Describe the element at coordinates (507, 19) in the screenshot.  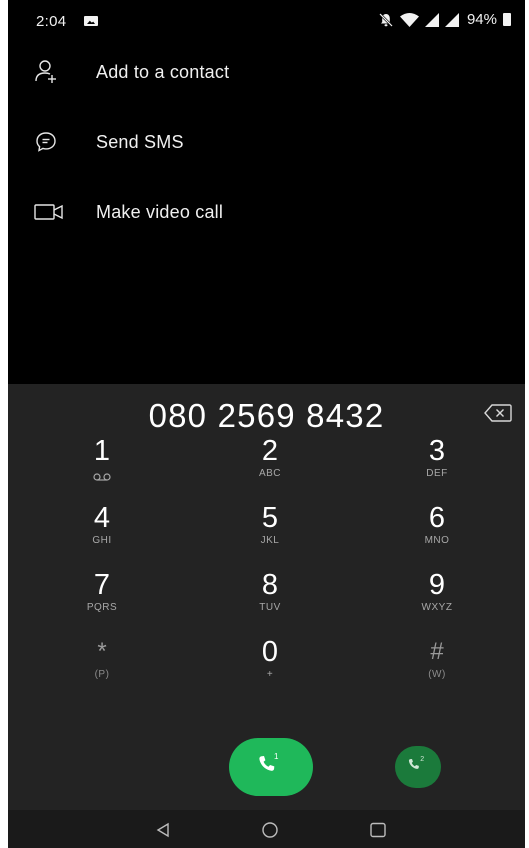
I see `battery-icon` at that location.